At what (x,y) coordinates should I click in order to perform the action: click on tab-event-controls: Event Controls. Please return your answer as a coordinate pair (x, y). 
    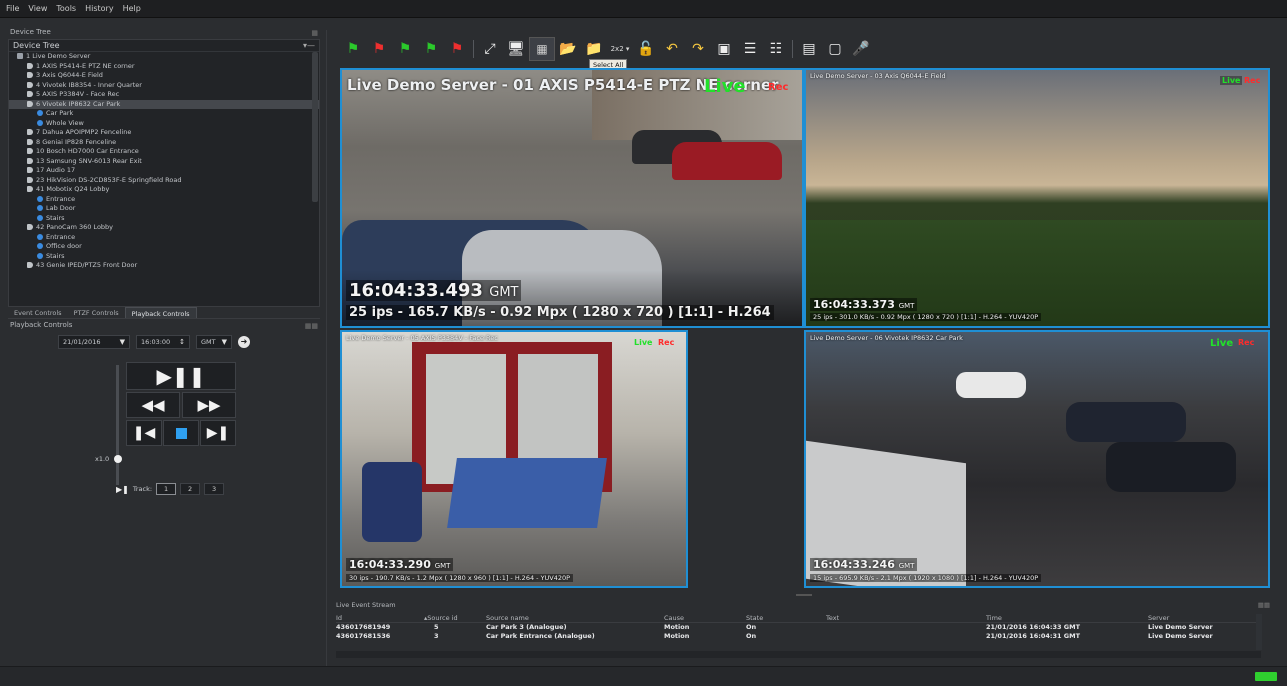
    Looking at the image, I should click on (38, 312).